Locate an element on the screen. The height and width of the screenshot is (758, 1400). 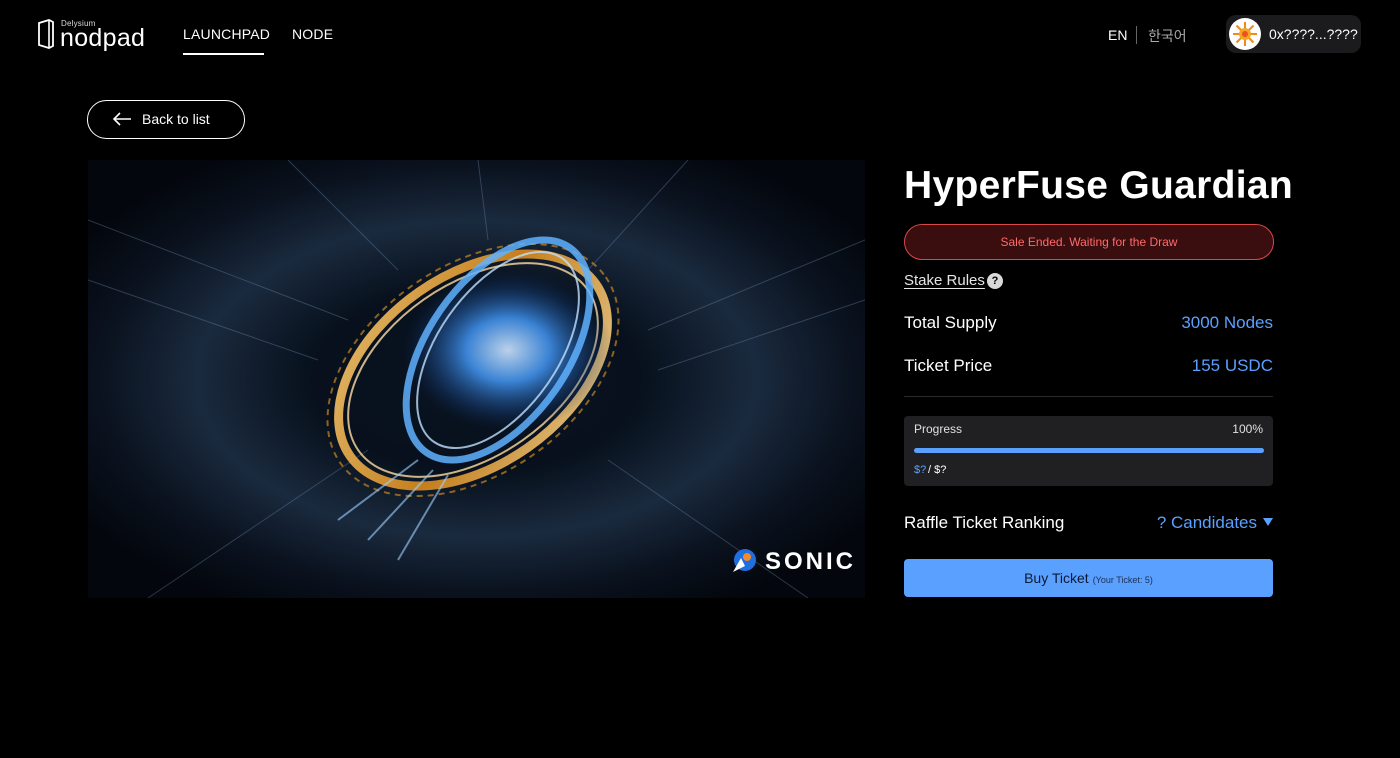
lang-ko: 한국어 is located at coordinates (1167, 36).